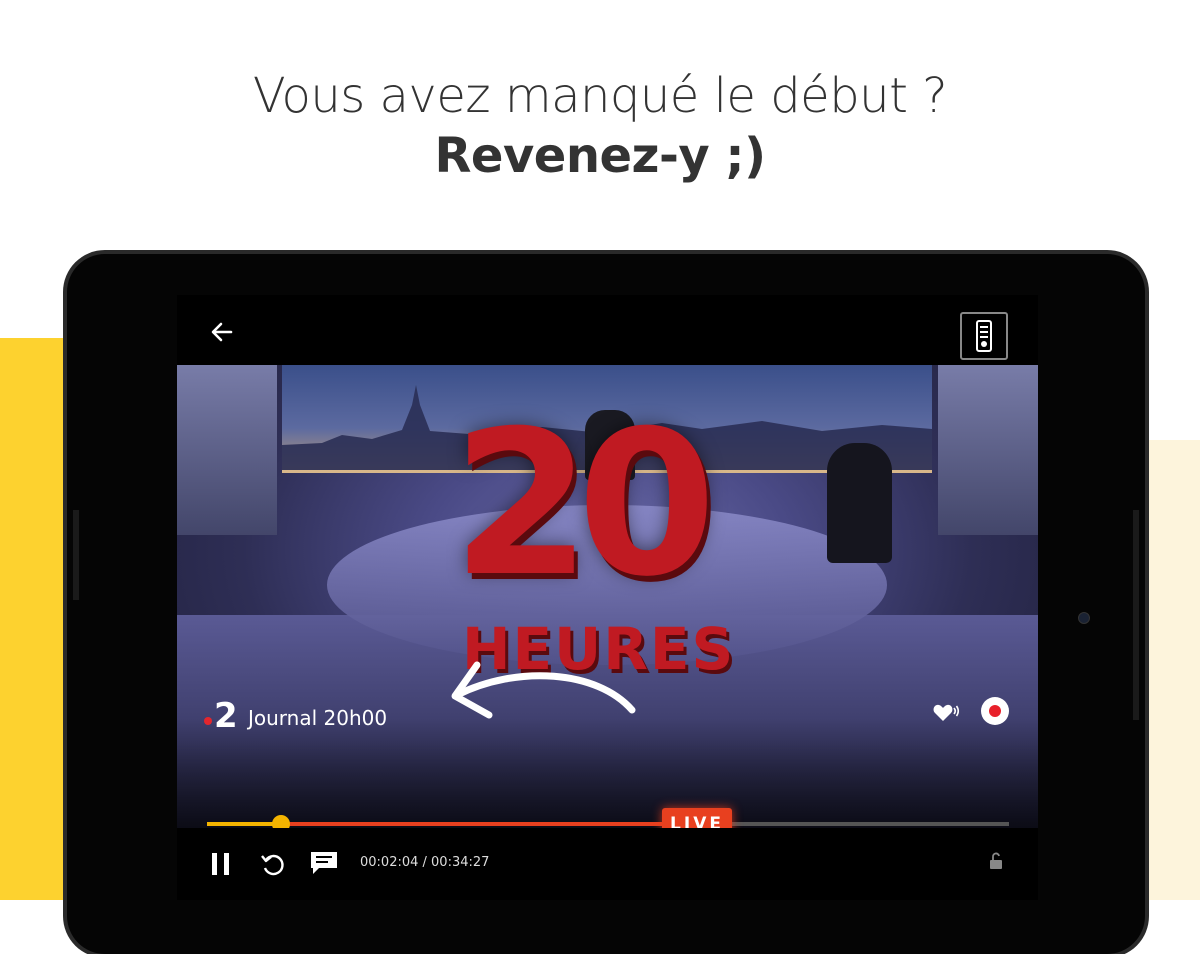  I want to click on progress-watched, so click(244, 824).